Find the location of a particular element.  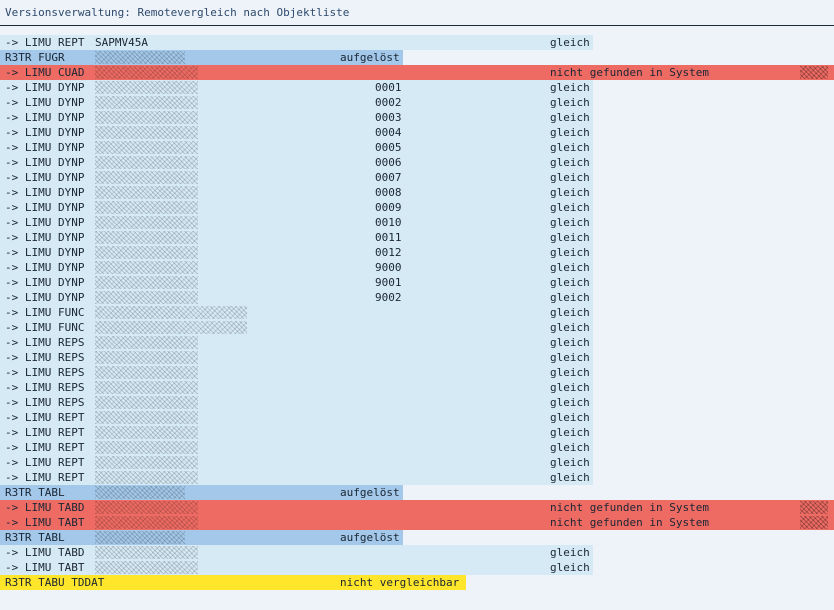

object-name: SAPMV45A is located at coordinates (121, 42).